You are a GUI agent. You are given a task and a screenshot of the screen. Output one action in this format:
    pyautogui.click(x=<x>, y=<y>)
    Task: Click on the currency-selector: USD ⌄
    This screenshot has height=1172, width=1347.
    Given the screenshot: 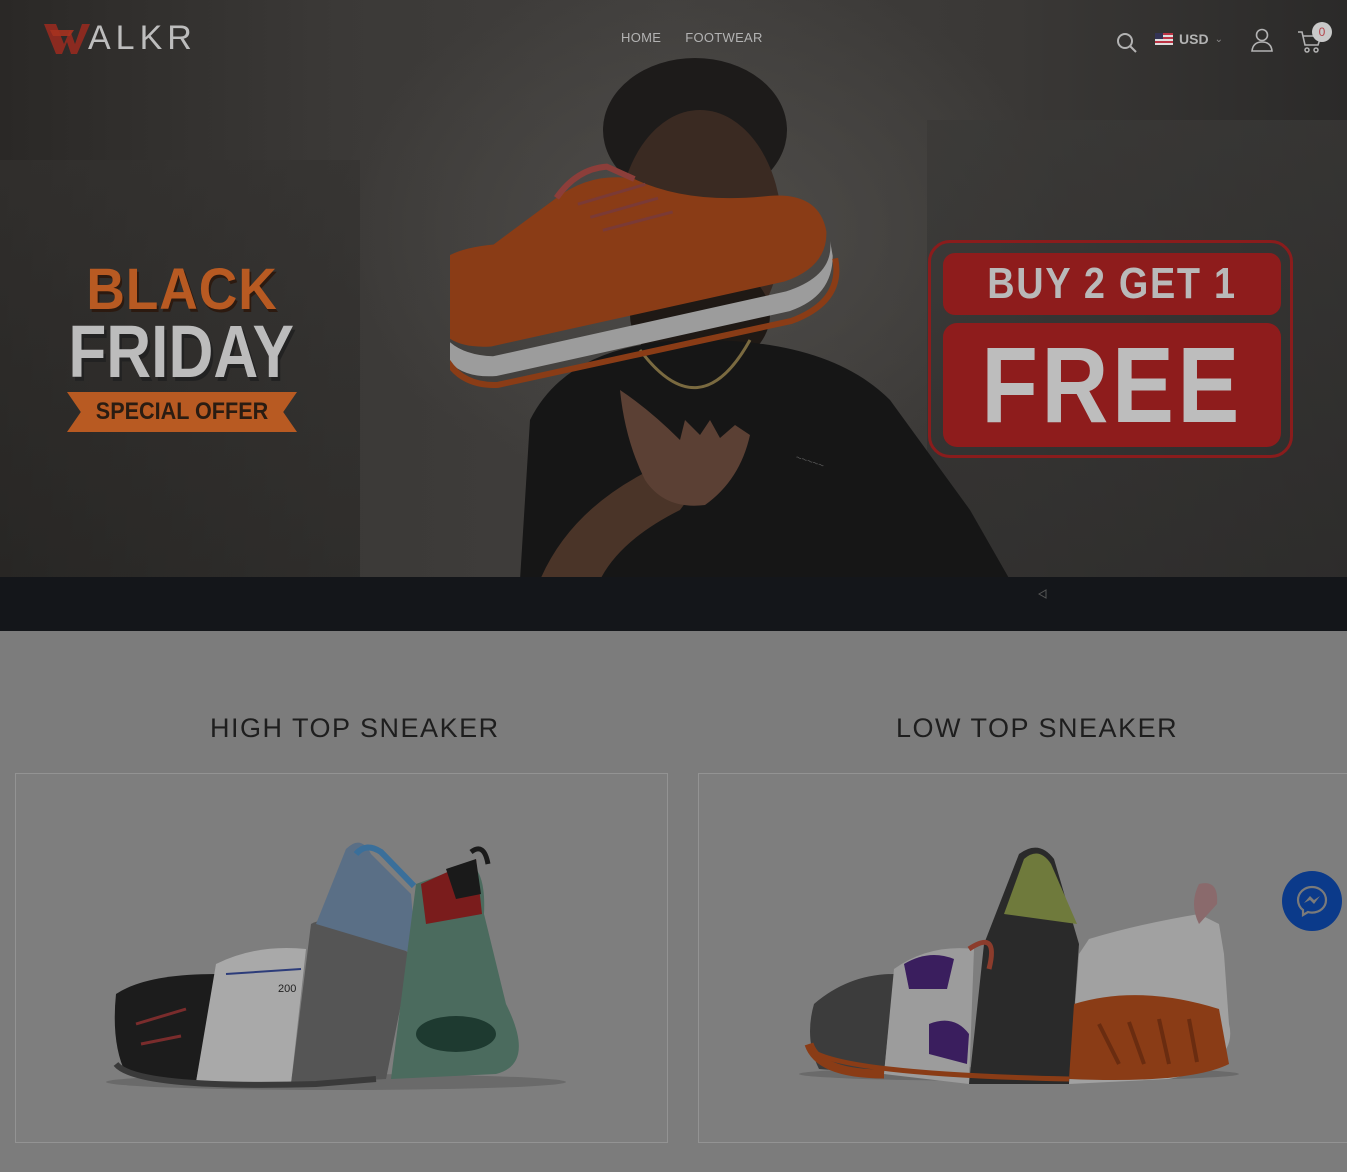 What is the action you would take?
    pyautogui.click(x=1189, y=39)
    